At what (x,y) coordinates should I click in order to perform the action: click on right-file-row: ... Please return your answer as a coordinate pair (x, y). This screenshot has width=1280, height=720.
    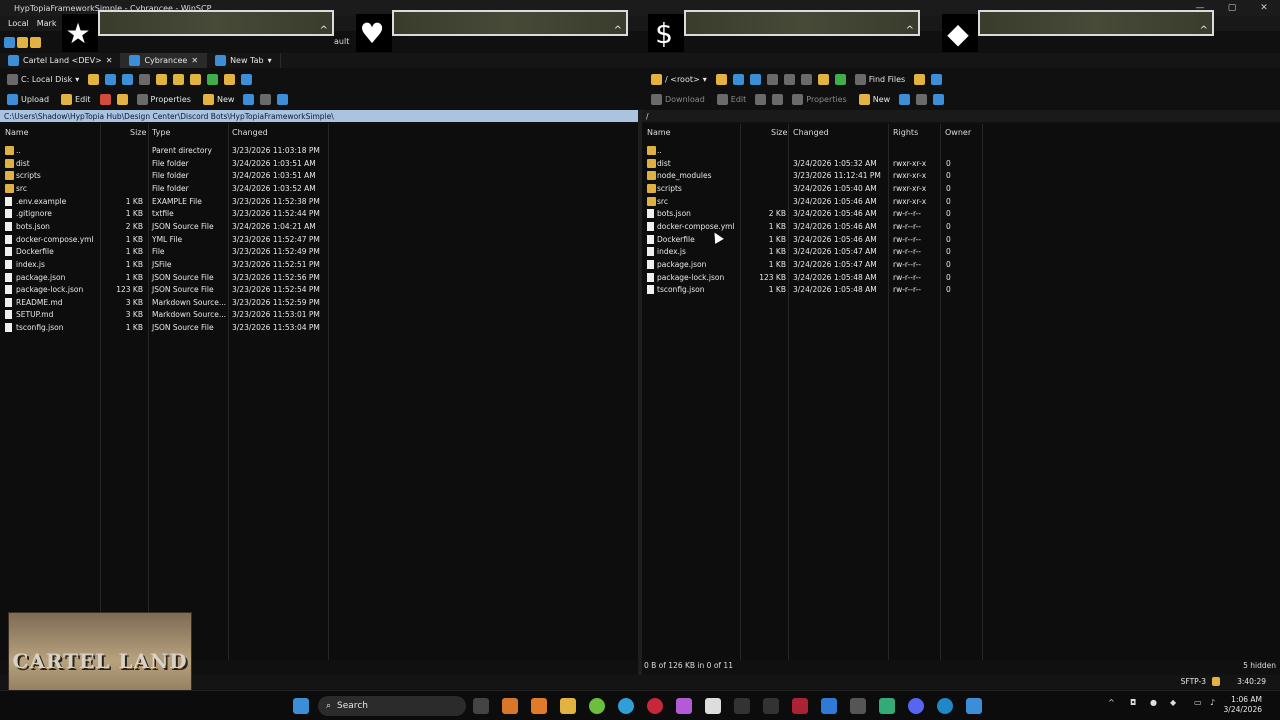
    Looking at the image, I should click on (961, 151).